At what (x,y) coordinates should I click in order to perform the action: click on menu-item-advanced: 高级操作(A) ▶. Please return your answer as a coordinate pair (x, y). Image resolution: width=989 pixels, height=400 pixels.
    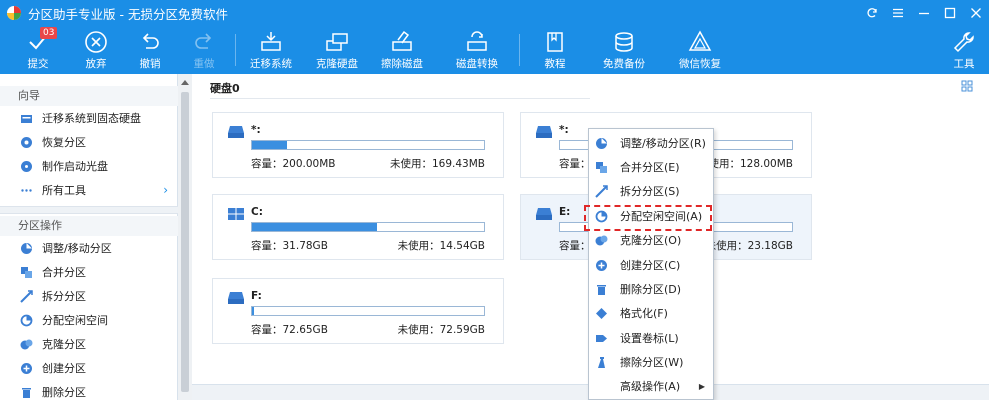
    Looking at the image, I should click on (651, 386).